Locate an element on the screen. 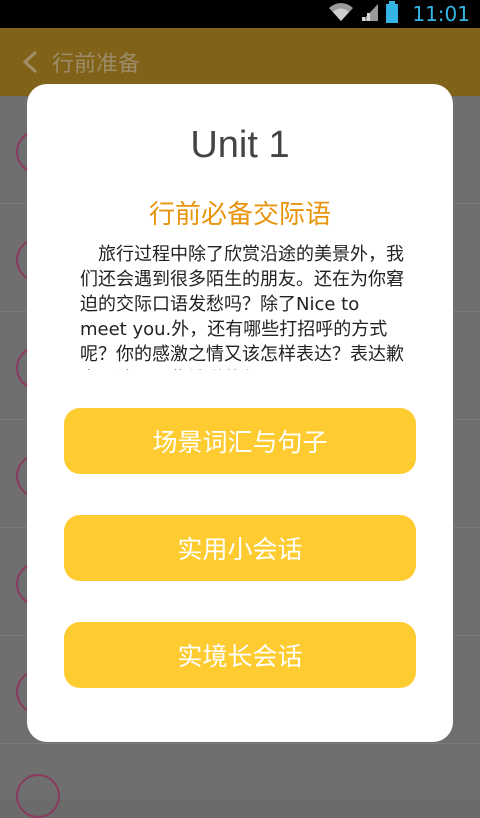 The width and height of the screenshot is (480, 818). unit-title: Unit 1 is located at coordinates (240, 145).